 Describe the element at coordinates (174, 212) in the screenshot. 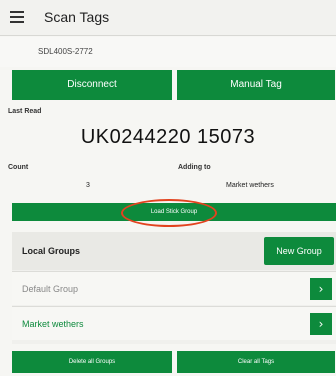

I see `load-stick-group-button: Load Stick Group` at that location.